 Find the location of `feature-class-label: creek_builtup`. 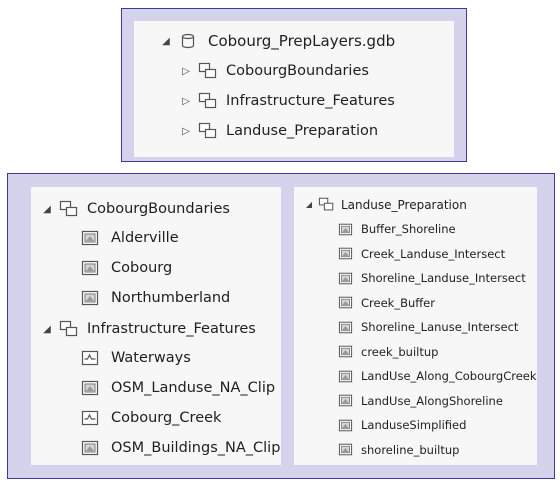

feature-class-label: creek_builtup is located at coordinates (400, 351).